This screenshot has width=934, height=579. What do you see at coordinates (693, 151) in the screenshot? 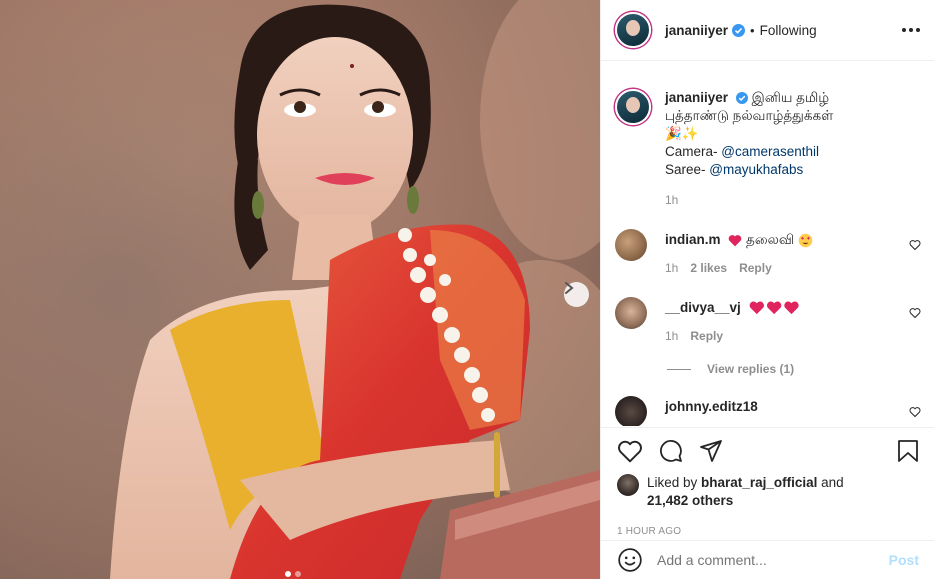
I see `camera-credit-prefix: Camera-` at bounding box center [693, 151].